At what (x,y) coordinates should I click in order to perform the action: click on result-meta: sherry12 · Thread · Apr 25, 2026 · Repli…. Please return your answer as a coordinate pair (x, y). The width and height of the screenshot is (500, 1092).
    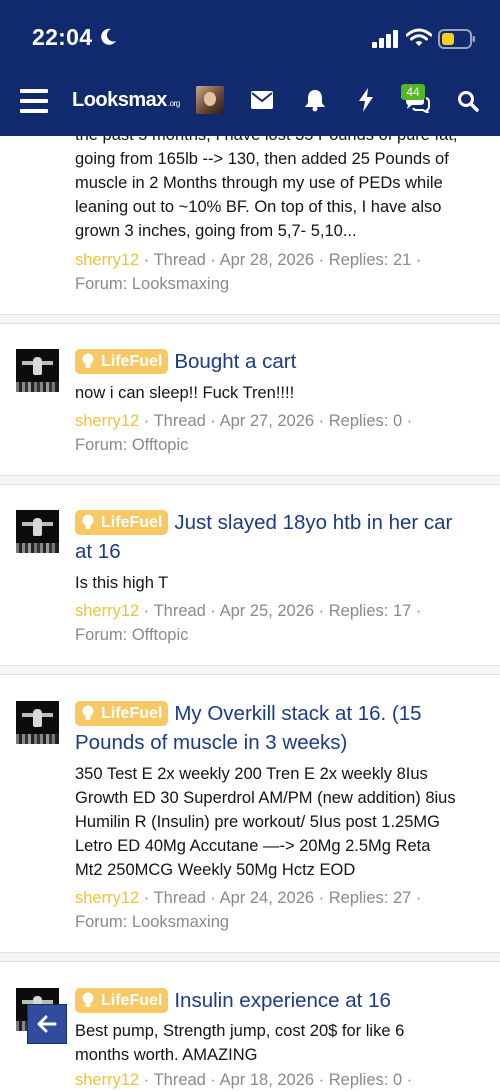
    Looking at the image, I should click on (248, 611).